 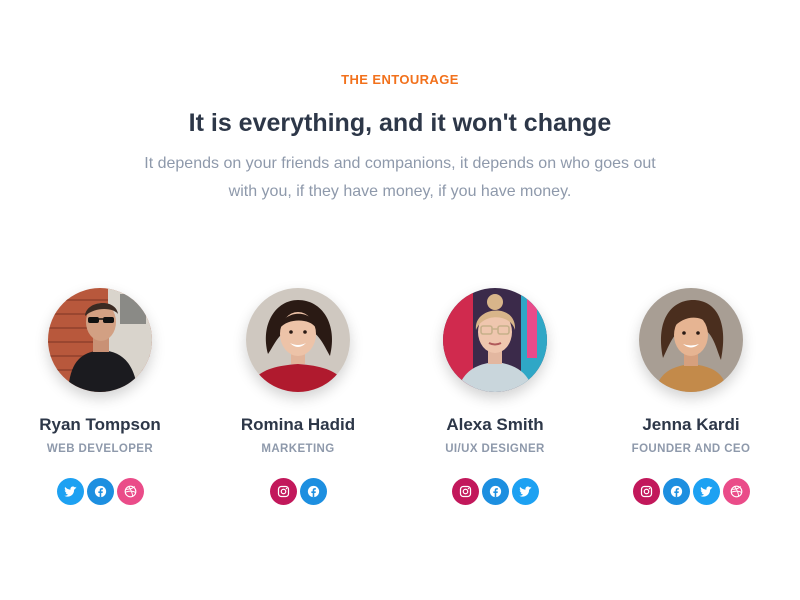 I want to click on member-role: FOUNDER AND CEO, so click(x=691, y=449).